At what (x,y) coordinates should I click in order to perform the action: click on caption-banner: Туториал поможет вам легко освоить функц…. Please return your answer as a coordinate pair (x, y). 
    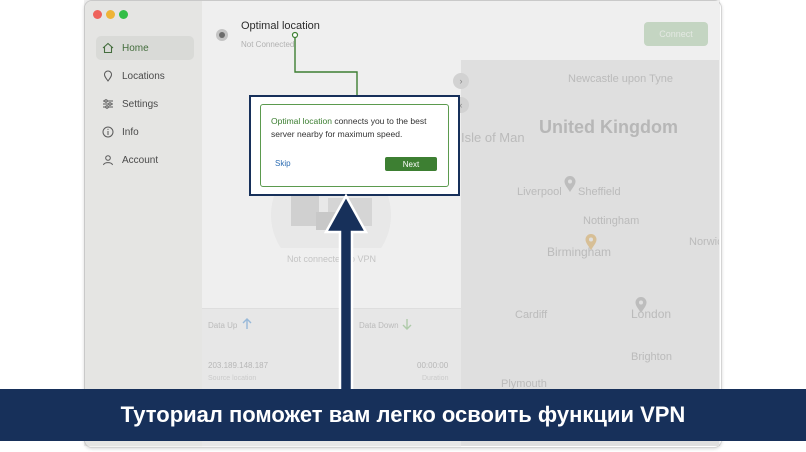
    Looking at the image, I should click on (403, 415).